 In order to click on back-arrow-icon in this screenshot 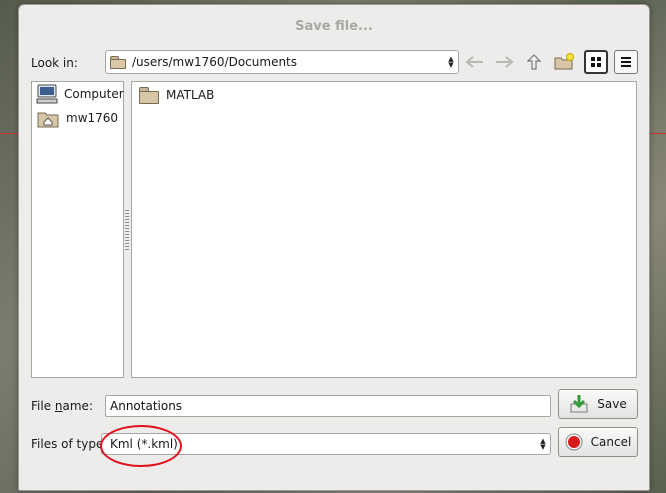, I will do `click(475, 62)`.